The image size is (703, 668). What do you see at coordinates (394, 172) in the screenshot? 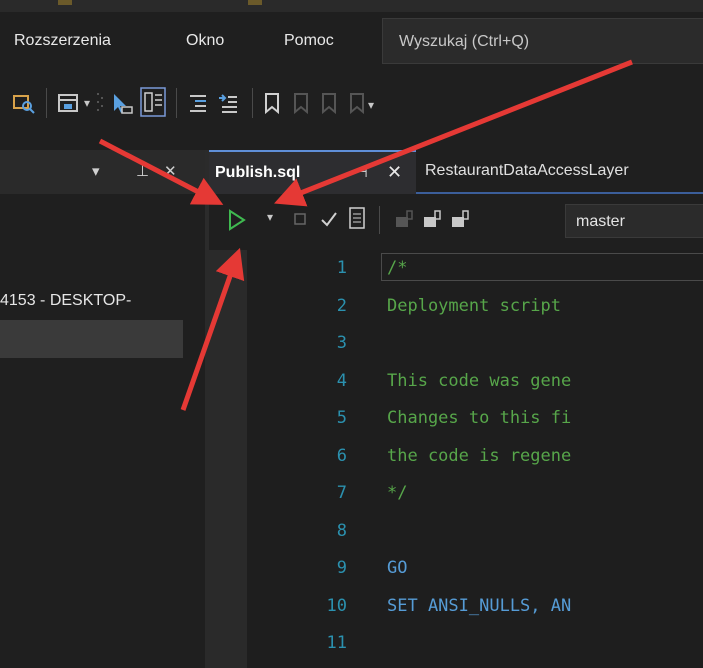
I see `tab-close-icon: ✕` at bounding box center [394, 172].